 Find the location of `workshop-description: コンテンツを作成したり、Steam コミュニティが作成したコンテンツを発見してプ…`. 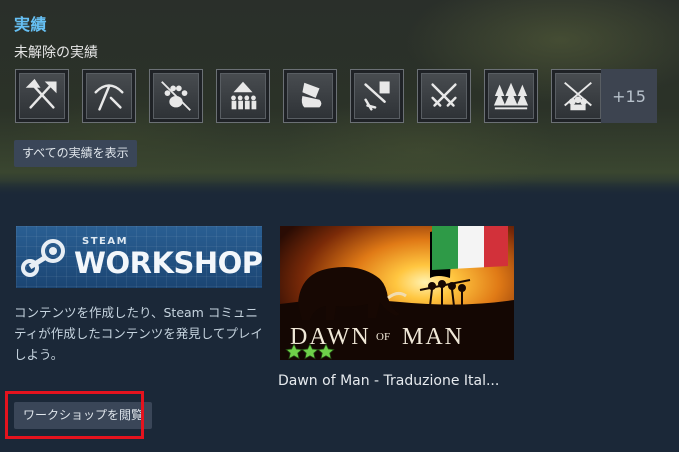

workshop-description: コンテンツを作成したり、Steam コミュニティが作成したコンテンツを発見してプ… is located at coordinates (138, 333).